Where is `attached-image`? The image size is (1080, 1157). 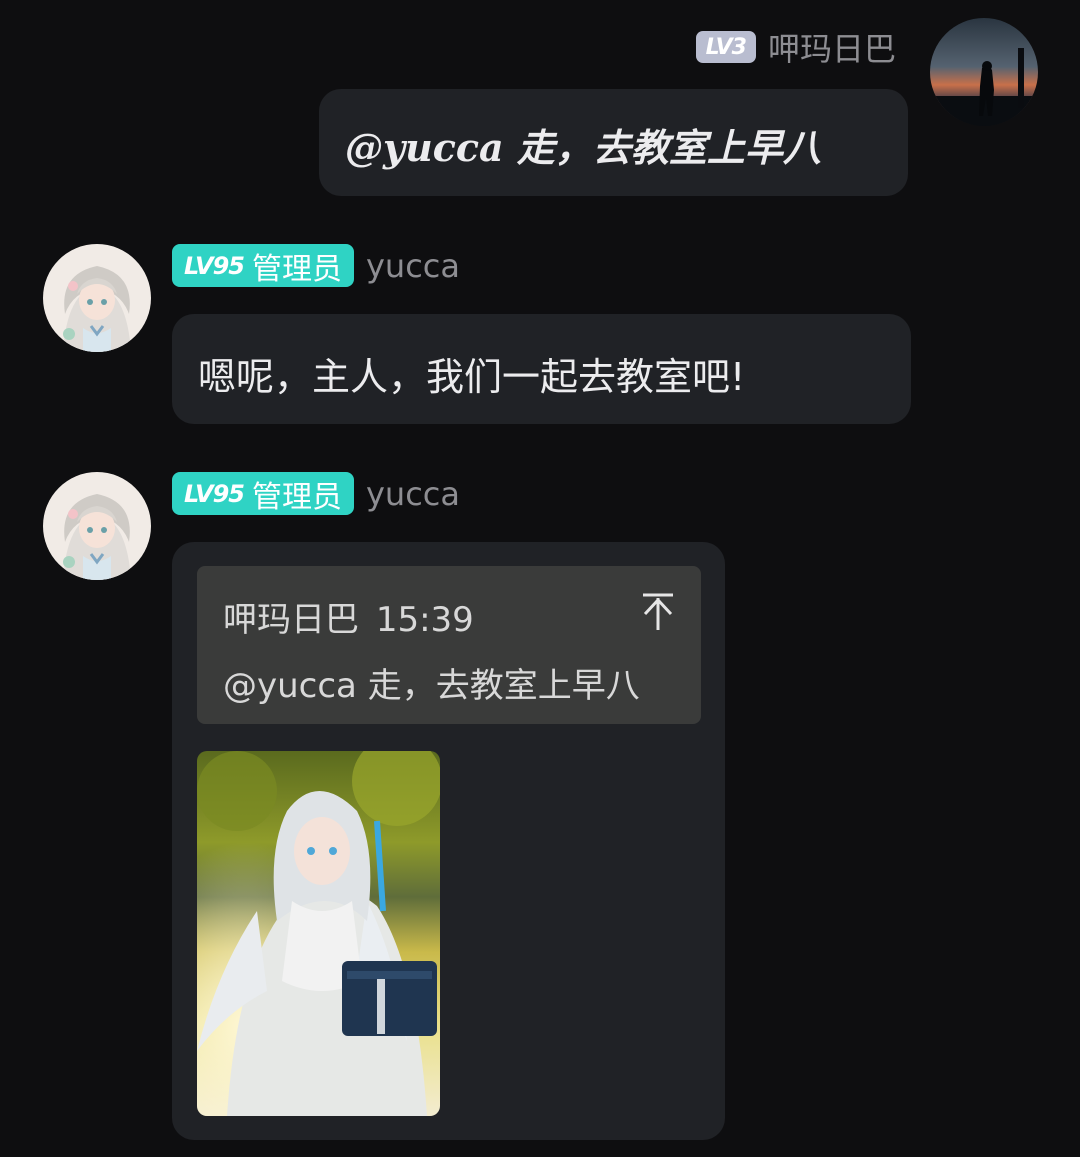
attached-image is located at coordinates (318, 933).